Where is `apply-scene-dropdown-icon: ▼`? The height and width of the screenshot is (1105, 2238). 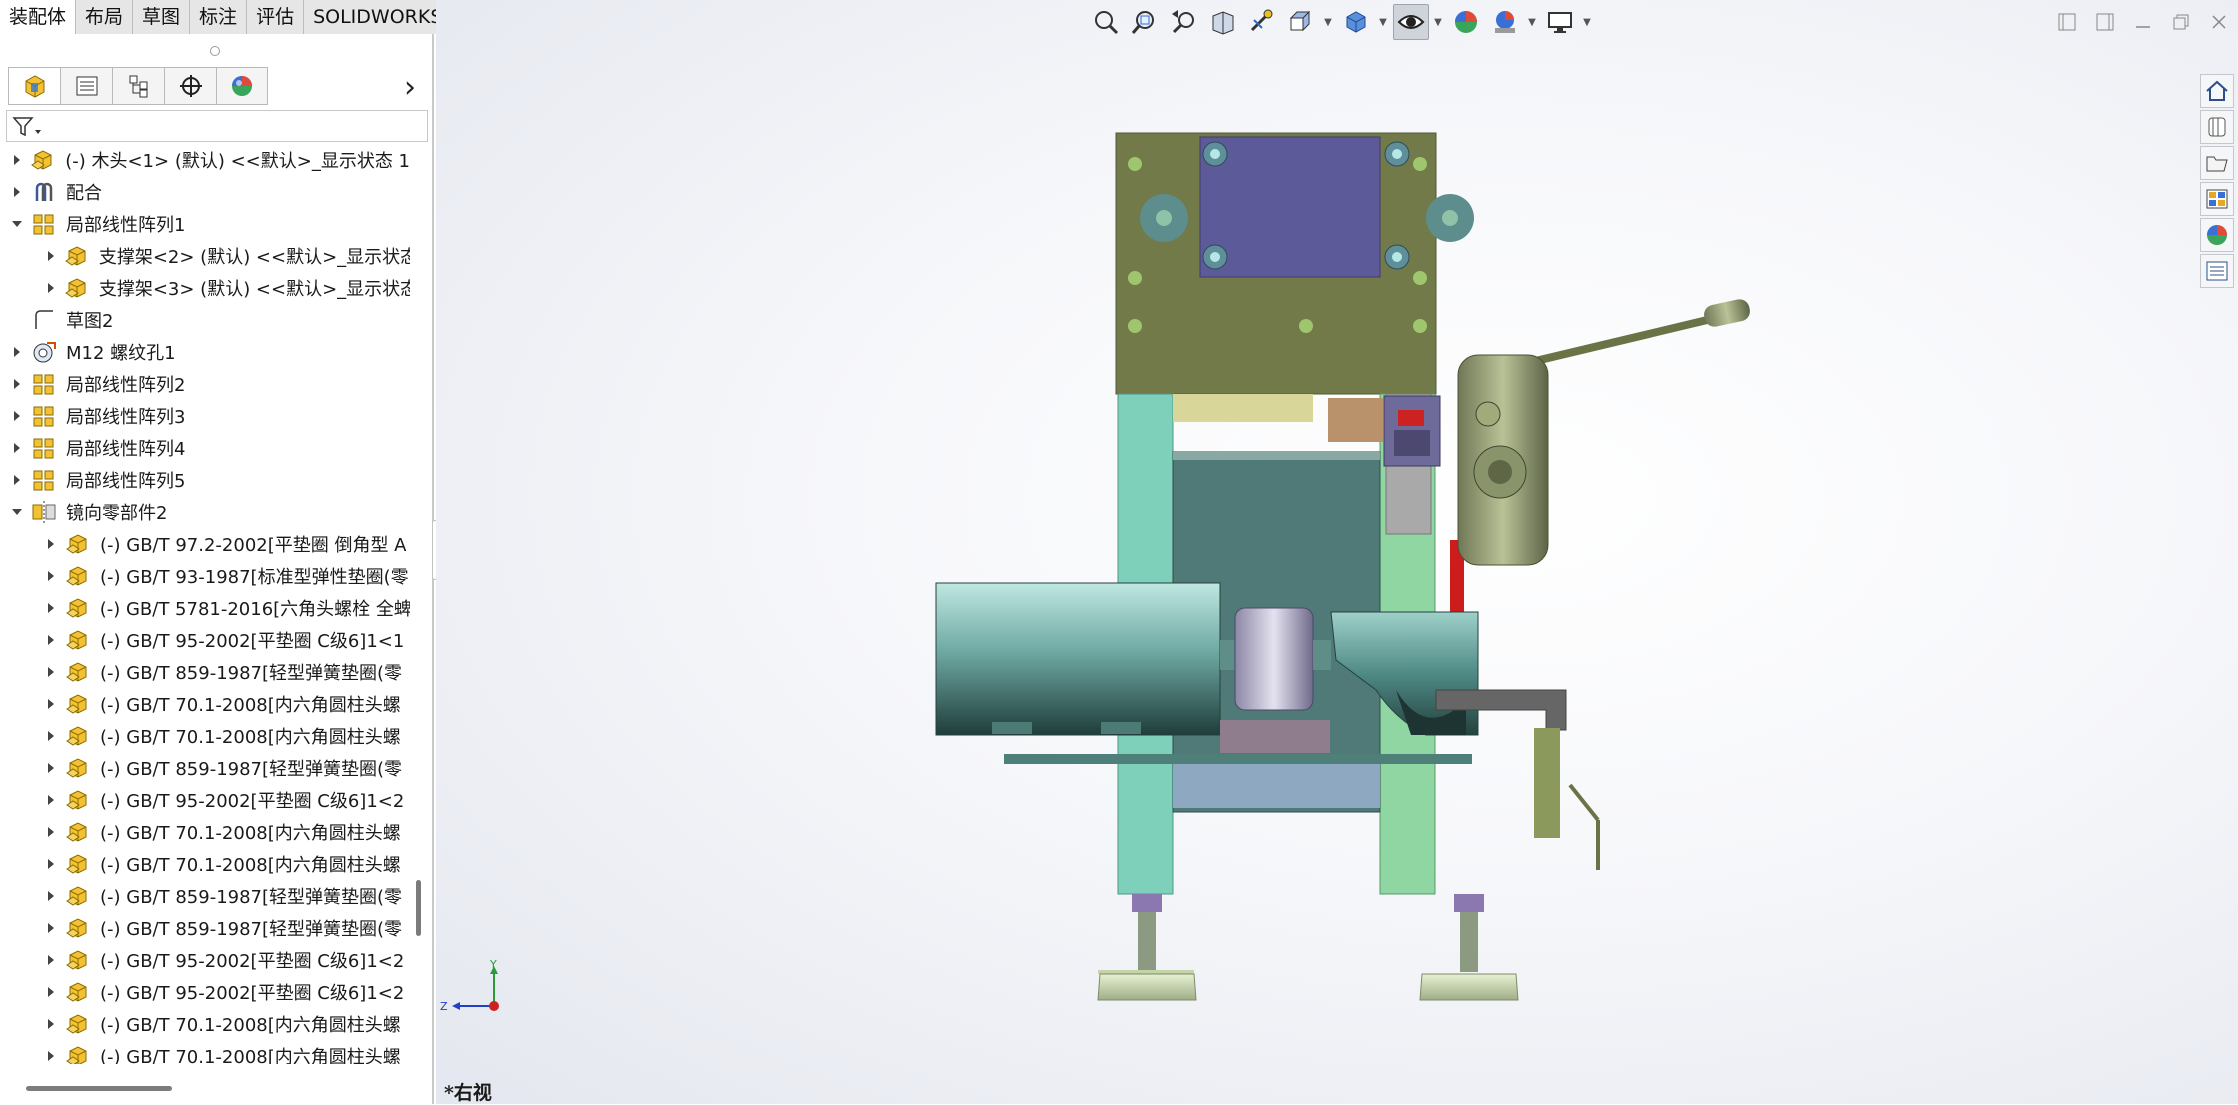 apply-scene-dropdown-icon: ▼ is located at coordinates (1532, 22).